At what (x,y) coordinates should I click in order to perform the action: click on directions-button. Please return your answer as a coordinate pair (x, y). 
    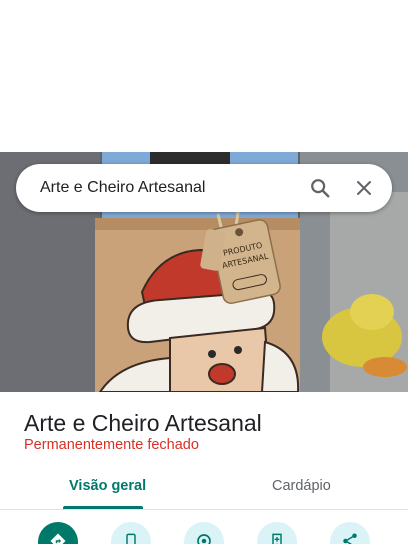
    Looking at the image, I should click on (58, 533).